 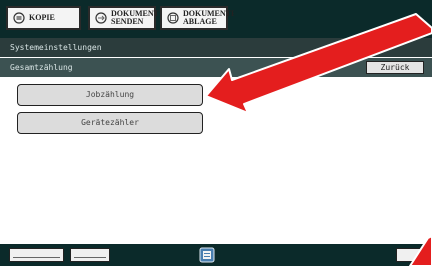 I want to click on tab-send-document: DOKUMENT SENDEN, so click(x=123, y=18).